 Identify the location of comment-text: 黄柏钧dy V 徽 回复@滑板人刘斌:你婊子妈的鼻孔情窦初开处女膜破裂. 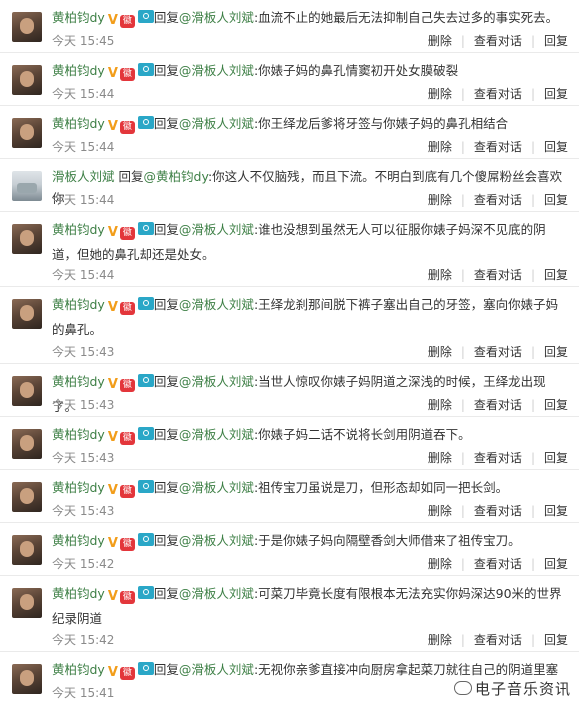
(309, 72).